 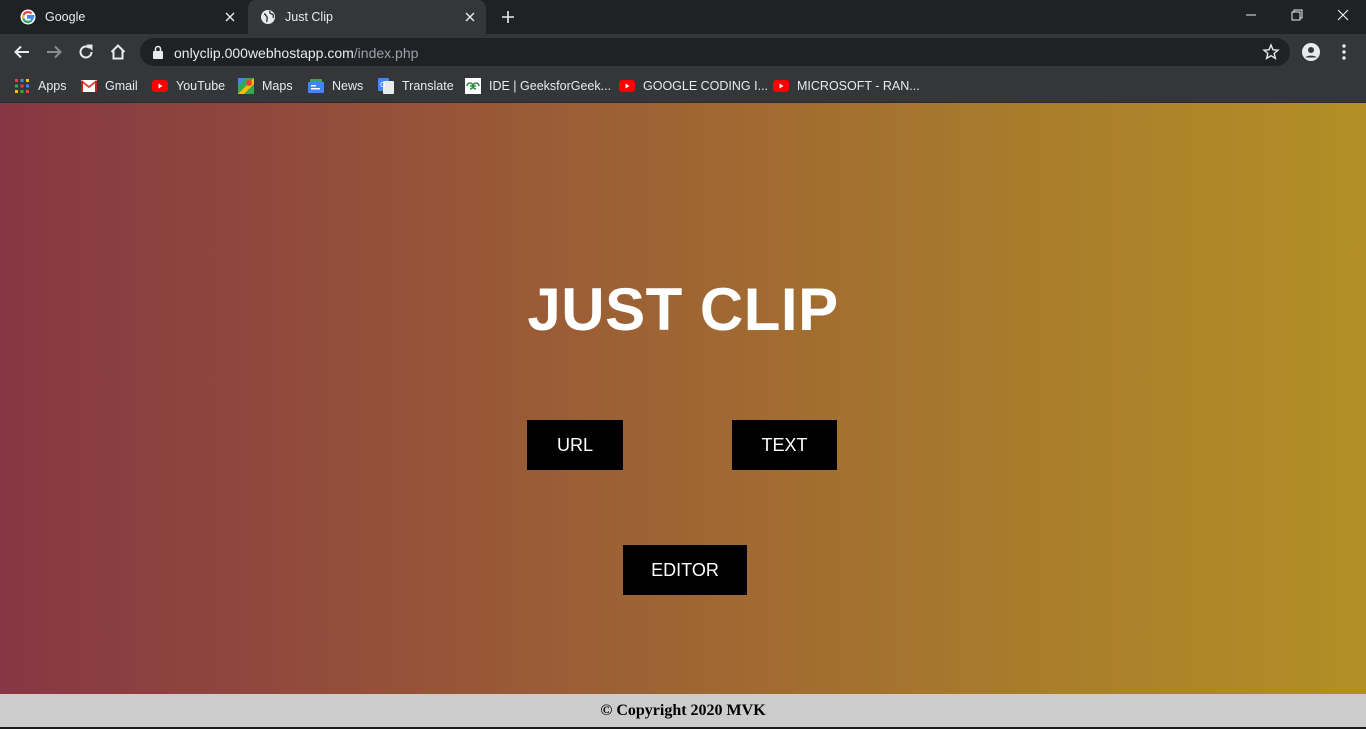 What do you see at coordinates (121, 86) in the screenshot?
I see `bookmark-label: Gmail` at bounding box center [121, 86].